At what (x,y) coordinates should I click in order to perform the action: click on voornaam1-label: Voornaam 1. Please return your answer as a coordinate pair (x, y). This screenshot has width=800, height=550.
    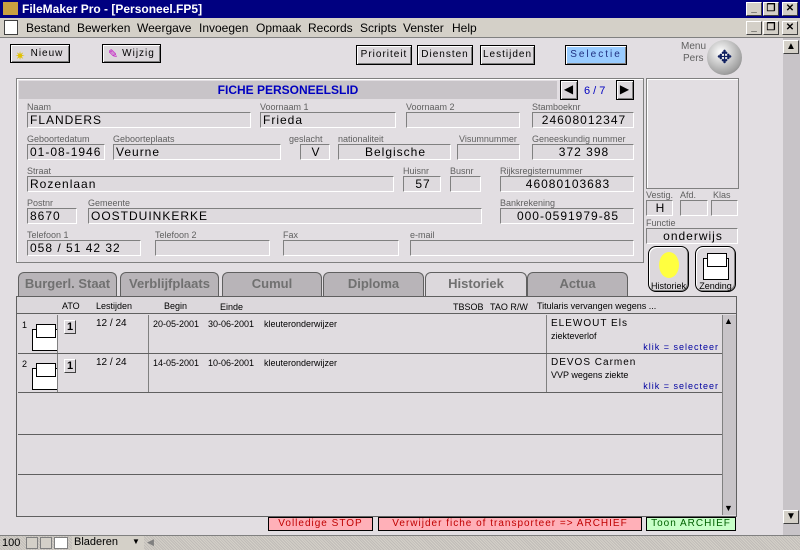
    Looking at the image, I should click on (284, 107).